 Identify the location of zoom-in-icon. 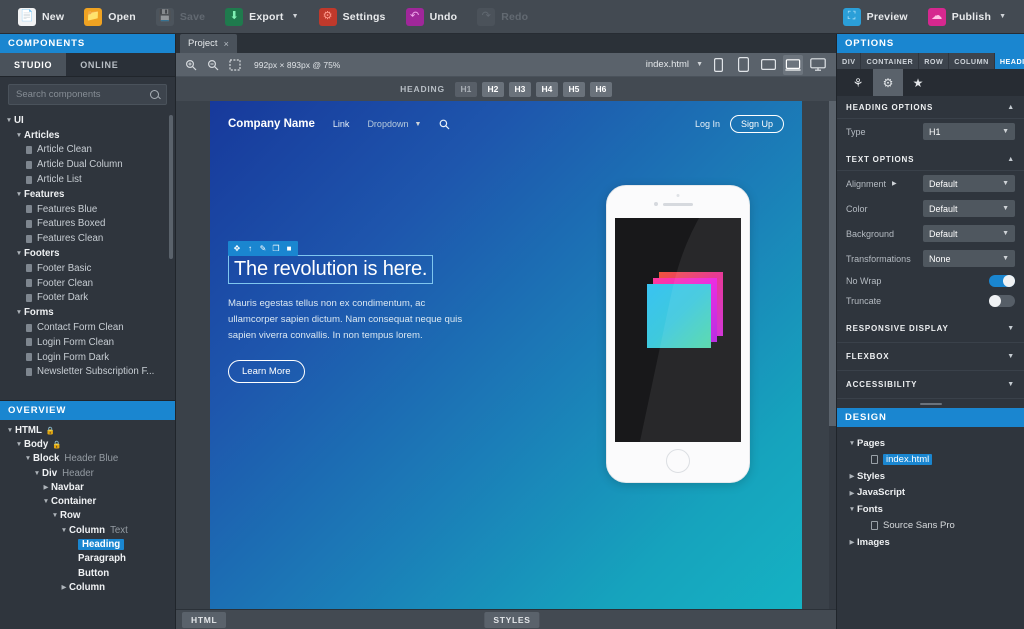
(191, 65).